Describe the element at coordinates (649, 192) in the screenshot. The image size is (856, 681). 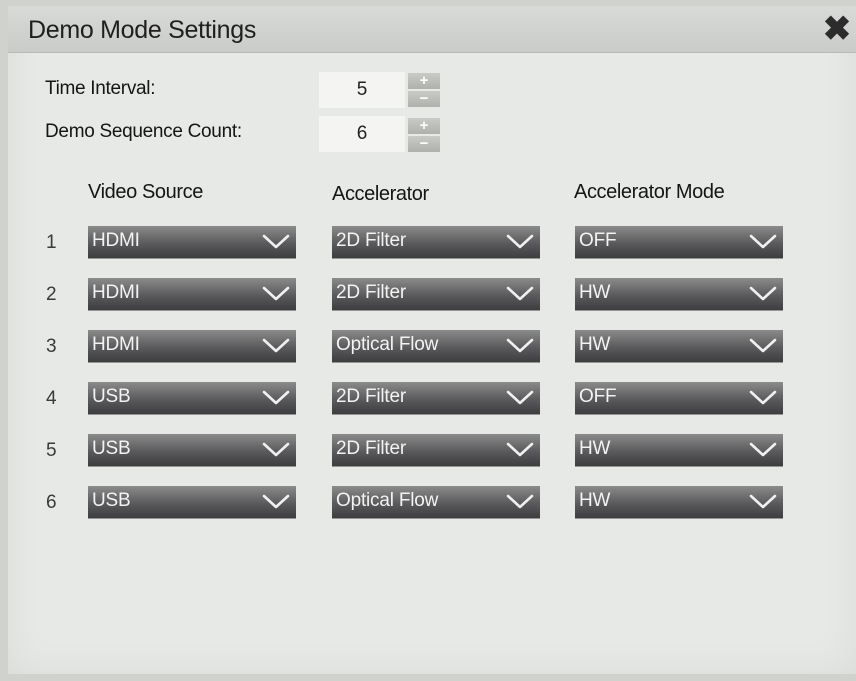
I see `column-header-accelerator-mode: Accelerator Mode` at that location.